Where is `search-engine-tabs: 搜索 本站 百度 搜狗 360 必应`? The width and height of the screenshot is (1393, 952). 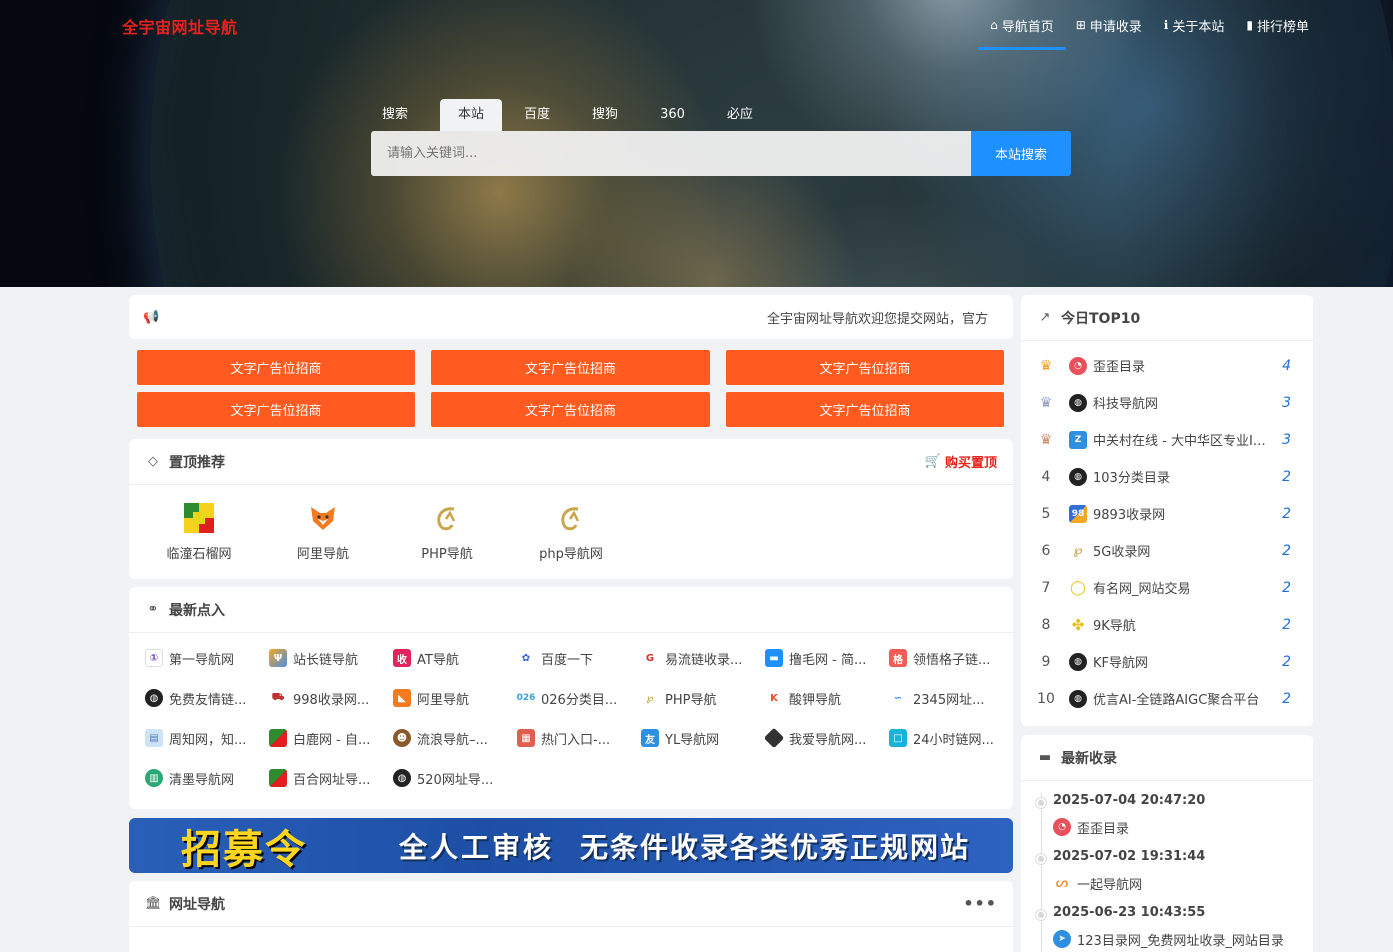
search-engine-tabs: 搜索 本站 百度 搜狗 360 必应 is located at coordinates (578, 115).